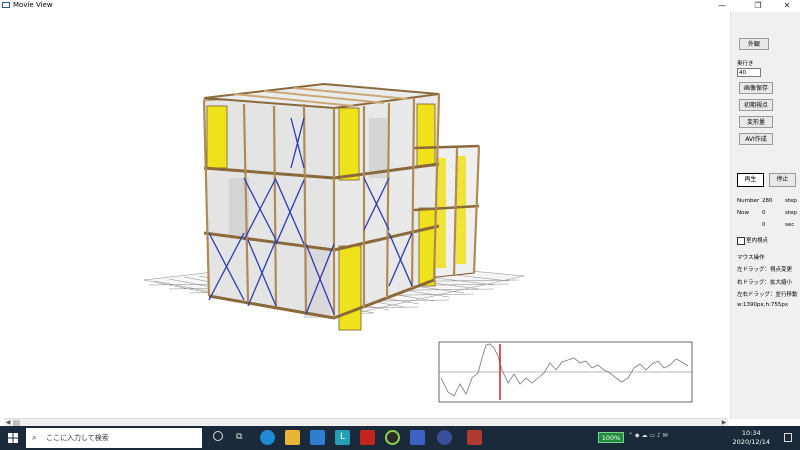 This screenshot has height=450, width=800. Describe the element at coordinates (400, 6) in the screenshot. I see `title-bar: Movie View — ❐ ✕` at that location.